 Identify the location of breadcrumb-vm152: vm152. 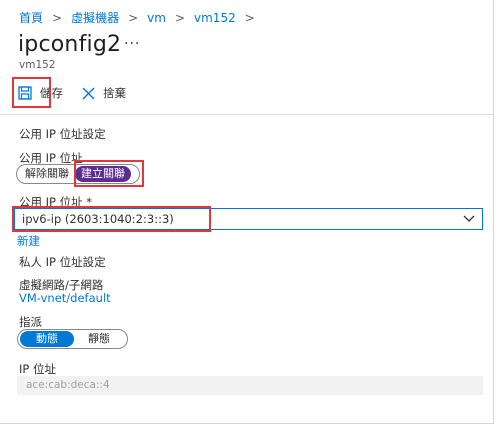
(215, 18).